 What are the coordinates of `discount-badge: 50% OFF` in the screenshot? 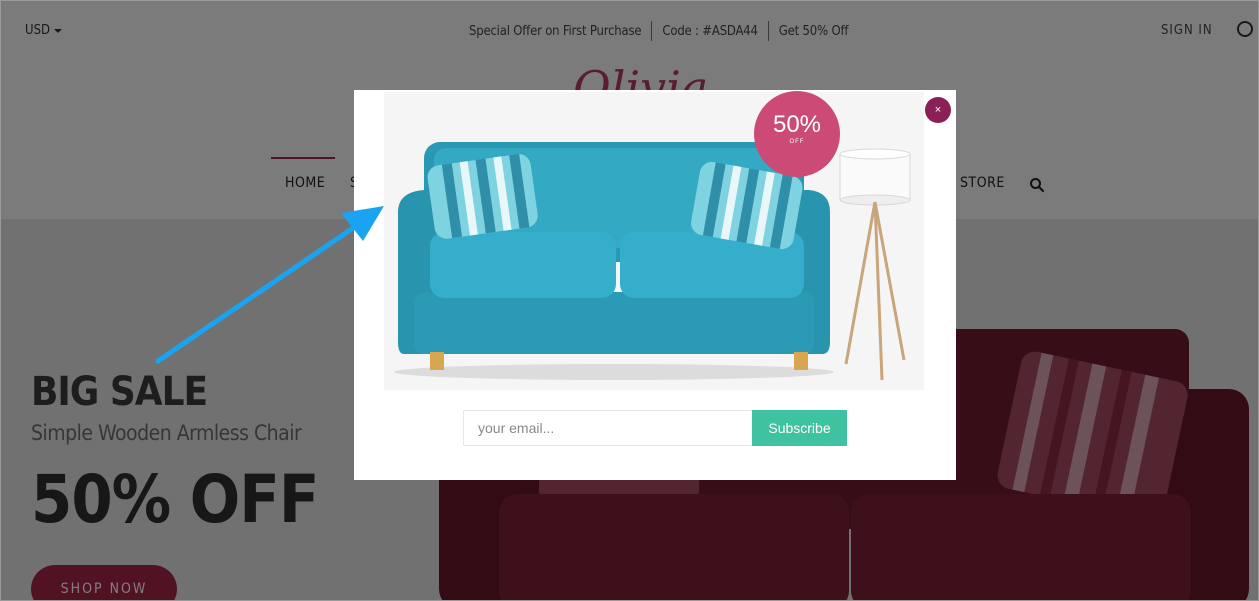 It's located at (797, 134).